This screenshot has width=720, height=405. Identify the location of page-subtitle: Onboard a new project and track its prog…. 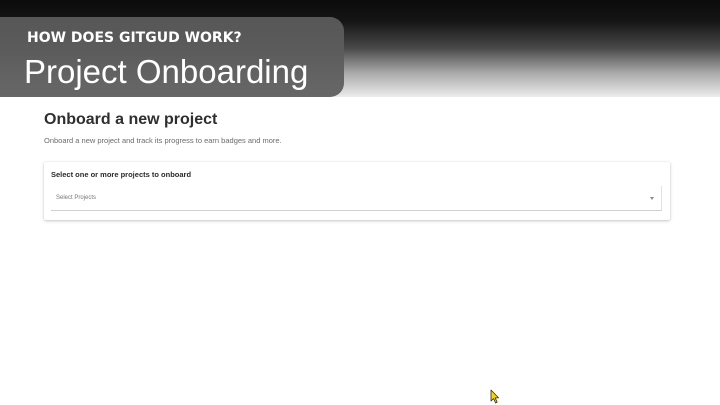
(163, 140).